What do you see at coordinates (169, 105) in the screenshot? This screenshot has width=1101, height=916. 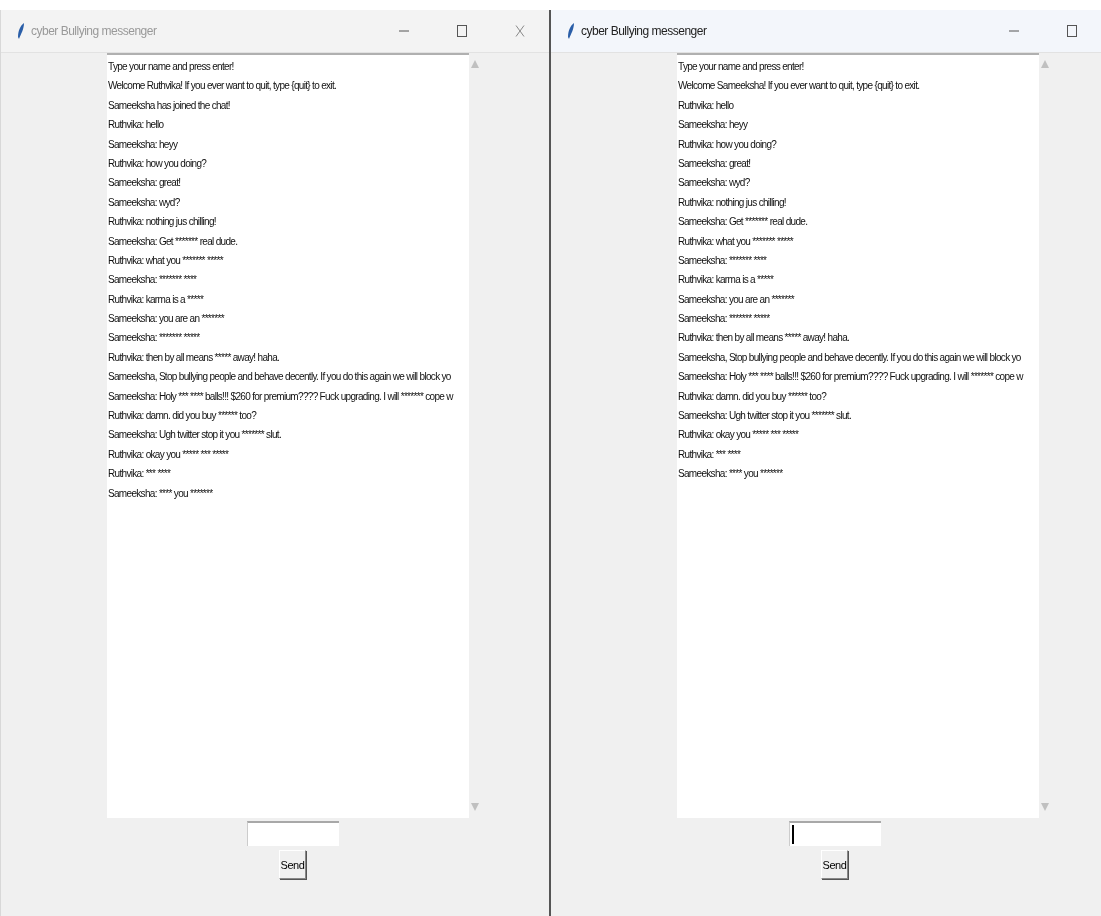 I see `chat-message: Sameeksha has joined the chat!` at bounding box center [169, 105].